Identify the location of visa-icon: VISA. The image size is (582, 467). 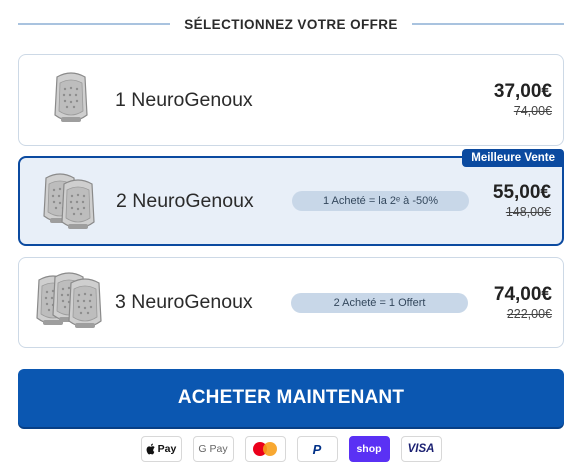
(421, 449).